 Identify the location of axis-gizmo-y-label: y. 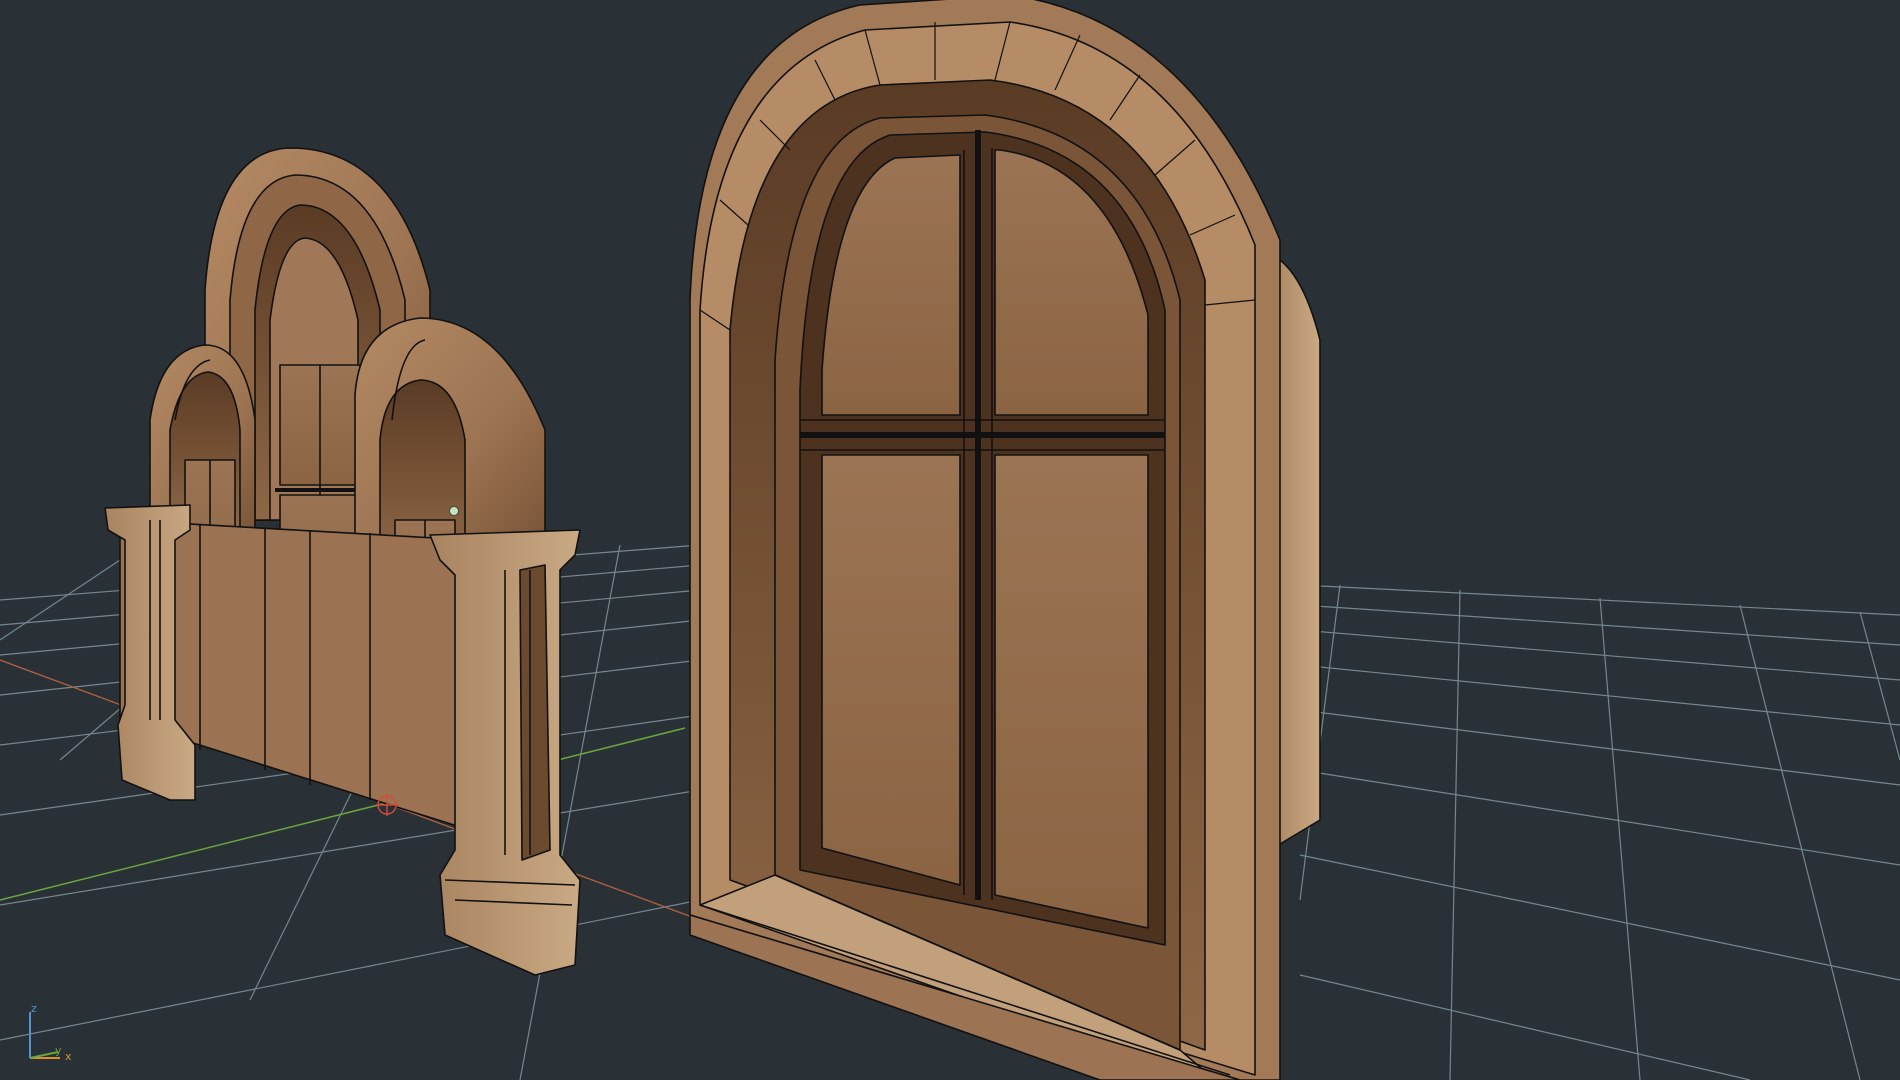
(58, 1050).